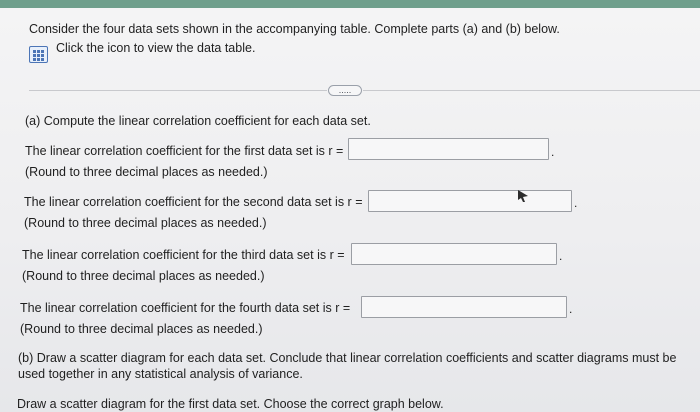  Describe the element at coordinates (448, 149) in the screenshot. I see `r-input-first` at that location.